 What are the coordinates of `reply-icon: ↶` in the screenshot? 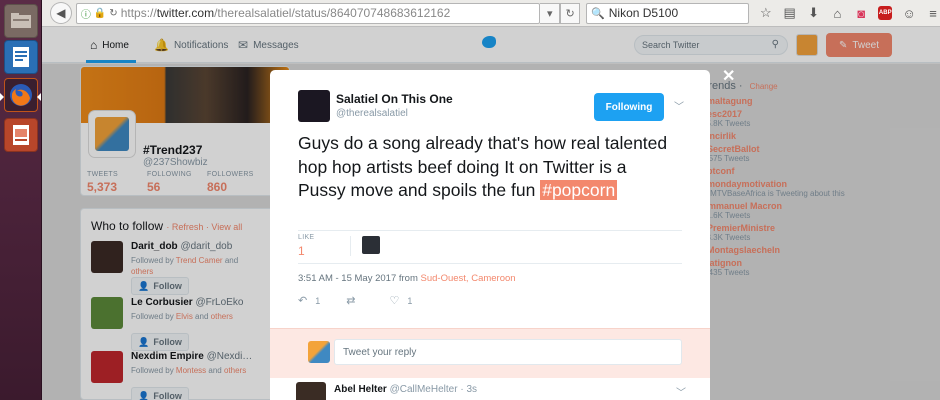 It's located at (303, 301).